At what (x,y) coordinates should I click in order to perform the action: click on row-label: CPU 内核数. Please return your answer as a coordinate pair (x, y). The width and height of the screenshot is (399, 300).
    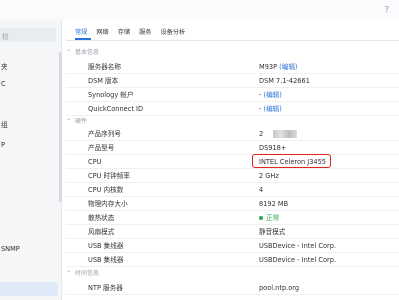
    Looking at the image, I should click on (106, 190).